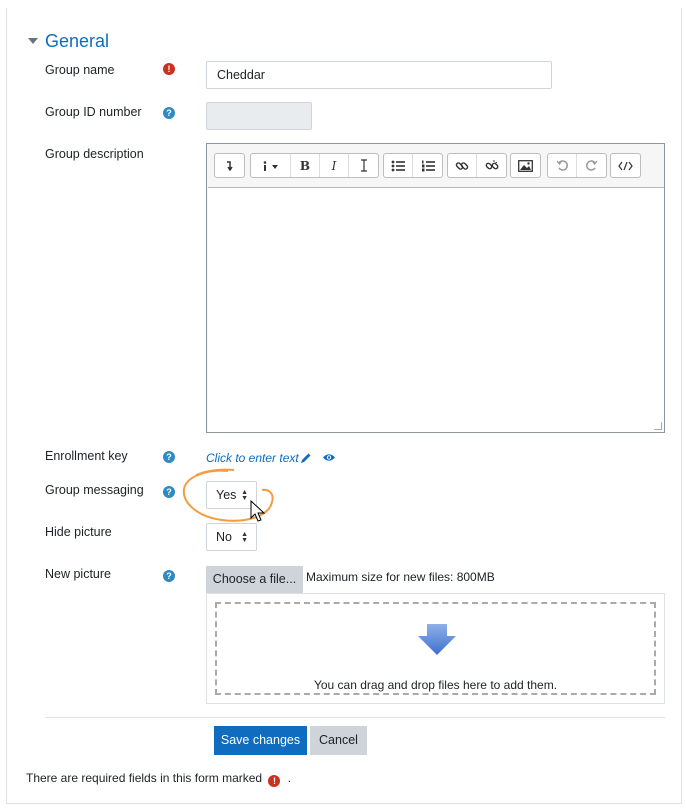  What do you see at coordinates (252, 458) in the screenshot?
I see `enrollment-key-link: Click to enter text` at bounding box center [252, 458].